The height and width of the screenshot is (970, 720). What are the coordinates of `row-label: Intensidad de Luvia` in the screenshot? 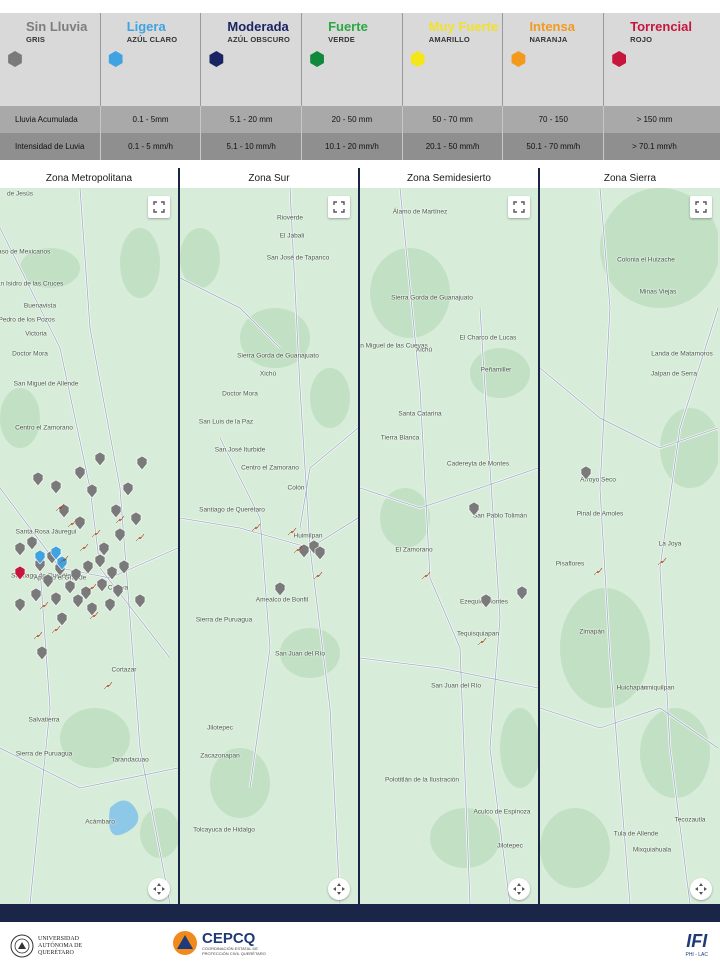 It's located at (50, 146).